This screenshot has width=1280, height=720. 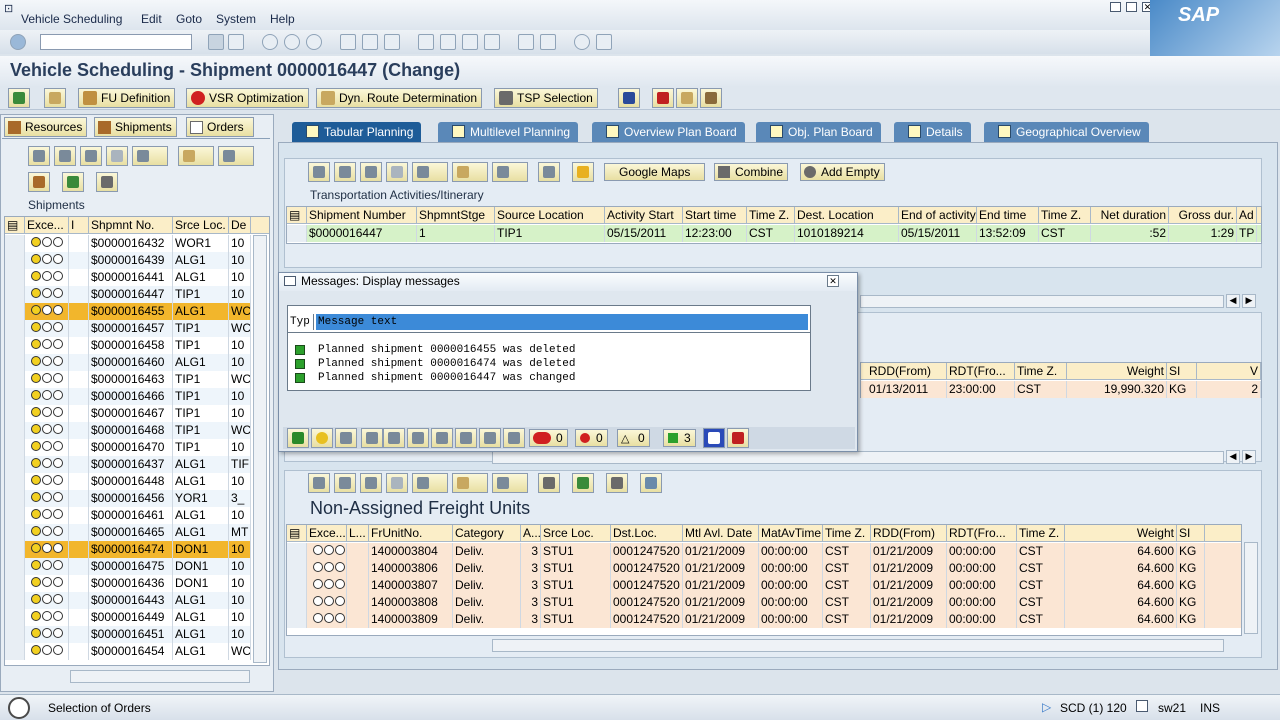 What do you see at coordinates (345, 172) in the screenshot?
I see `top-filter-button` at bounding box center [345, 172].